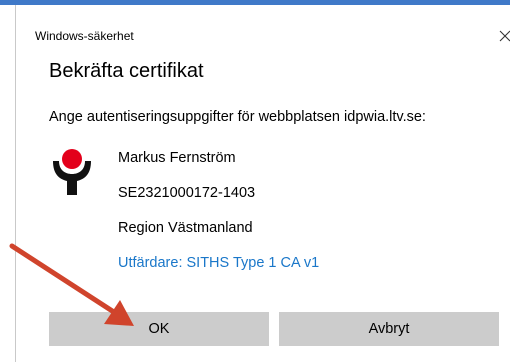  Describe the element at coordinates (504, 36) in the screenshot. I see `close-icon` at that location.